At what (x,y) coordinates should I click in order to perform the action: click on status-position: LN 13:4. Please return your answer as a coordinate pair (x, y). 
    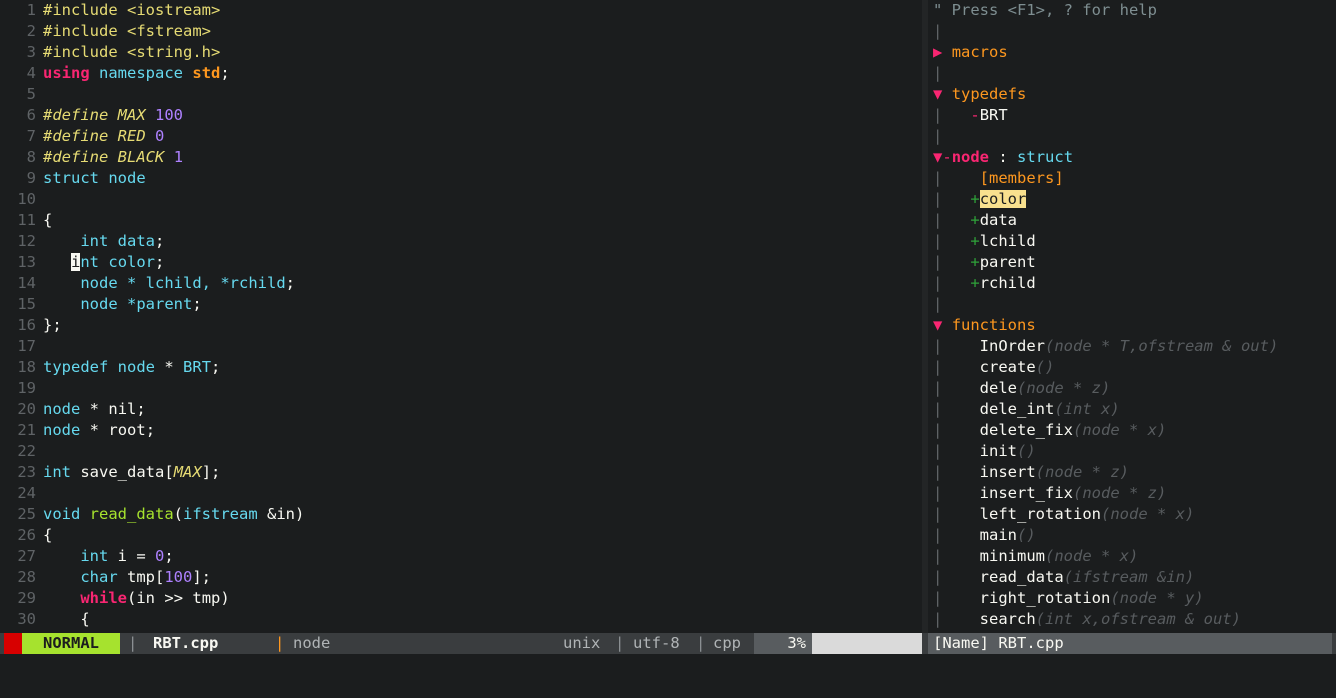
    Looking at the image, I should click on (867, 643).